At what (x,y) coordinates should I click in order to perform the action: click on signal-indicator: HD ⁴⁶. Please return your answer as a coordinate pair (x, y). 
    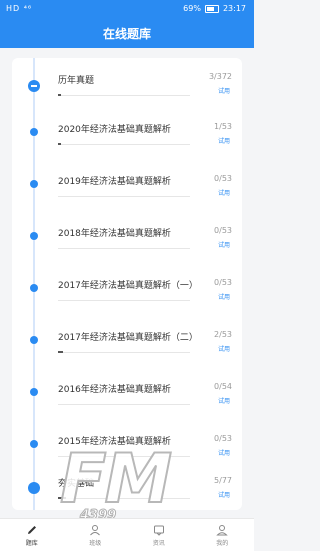
    Looking at the image, I should click on (19, 8).